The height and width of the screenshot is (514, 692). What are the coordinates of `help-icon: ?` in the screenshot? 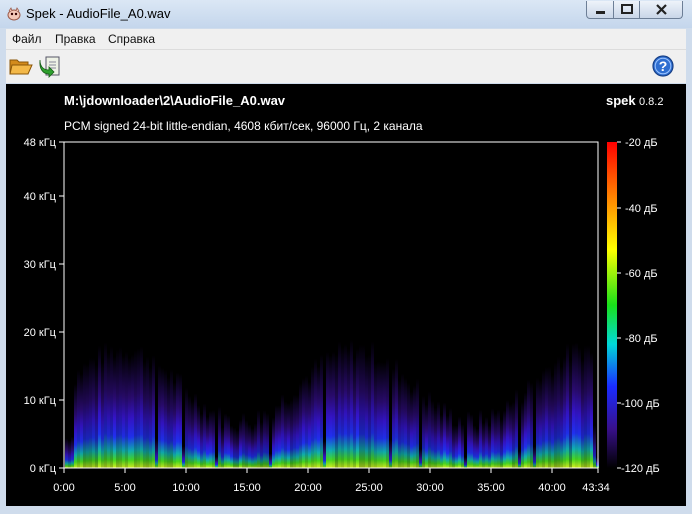 It's located at (663, 66).